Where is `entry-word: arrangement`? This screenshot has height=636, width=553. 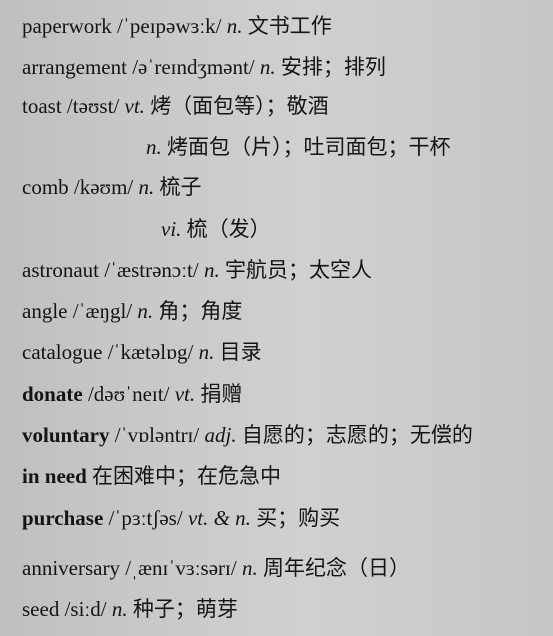
entry-word: arrangement is located at coordinates (74, 67).